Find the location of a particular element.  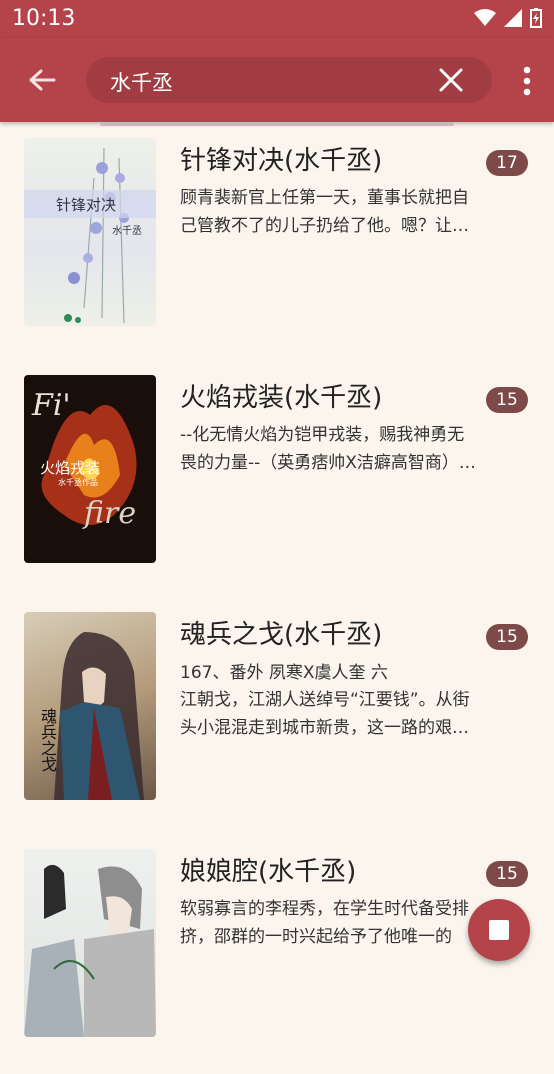

search-input: 水千丞 is located at coordinates (141, 82).